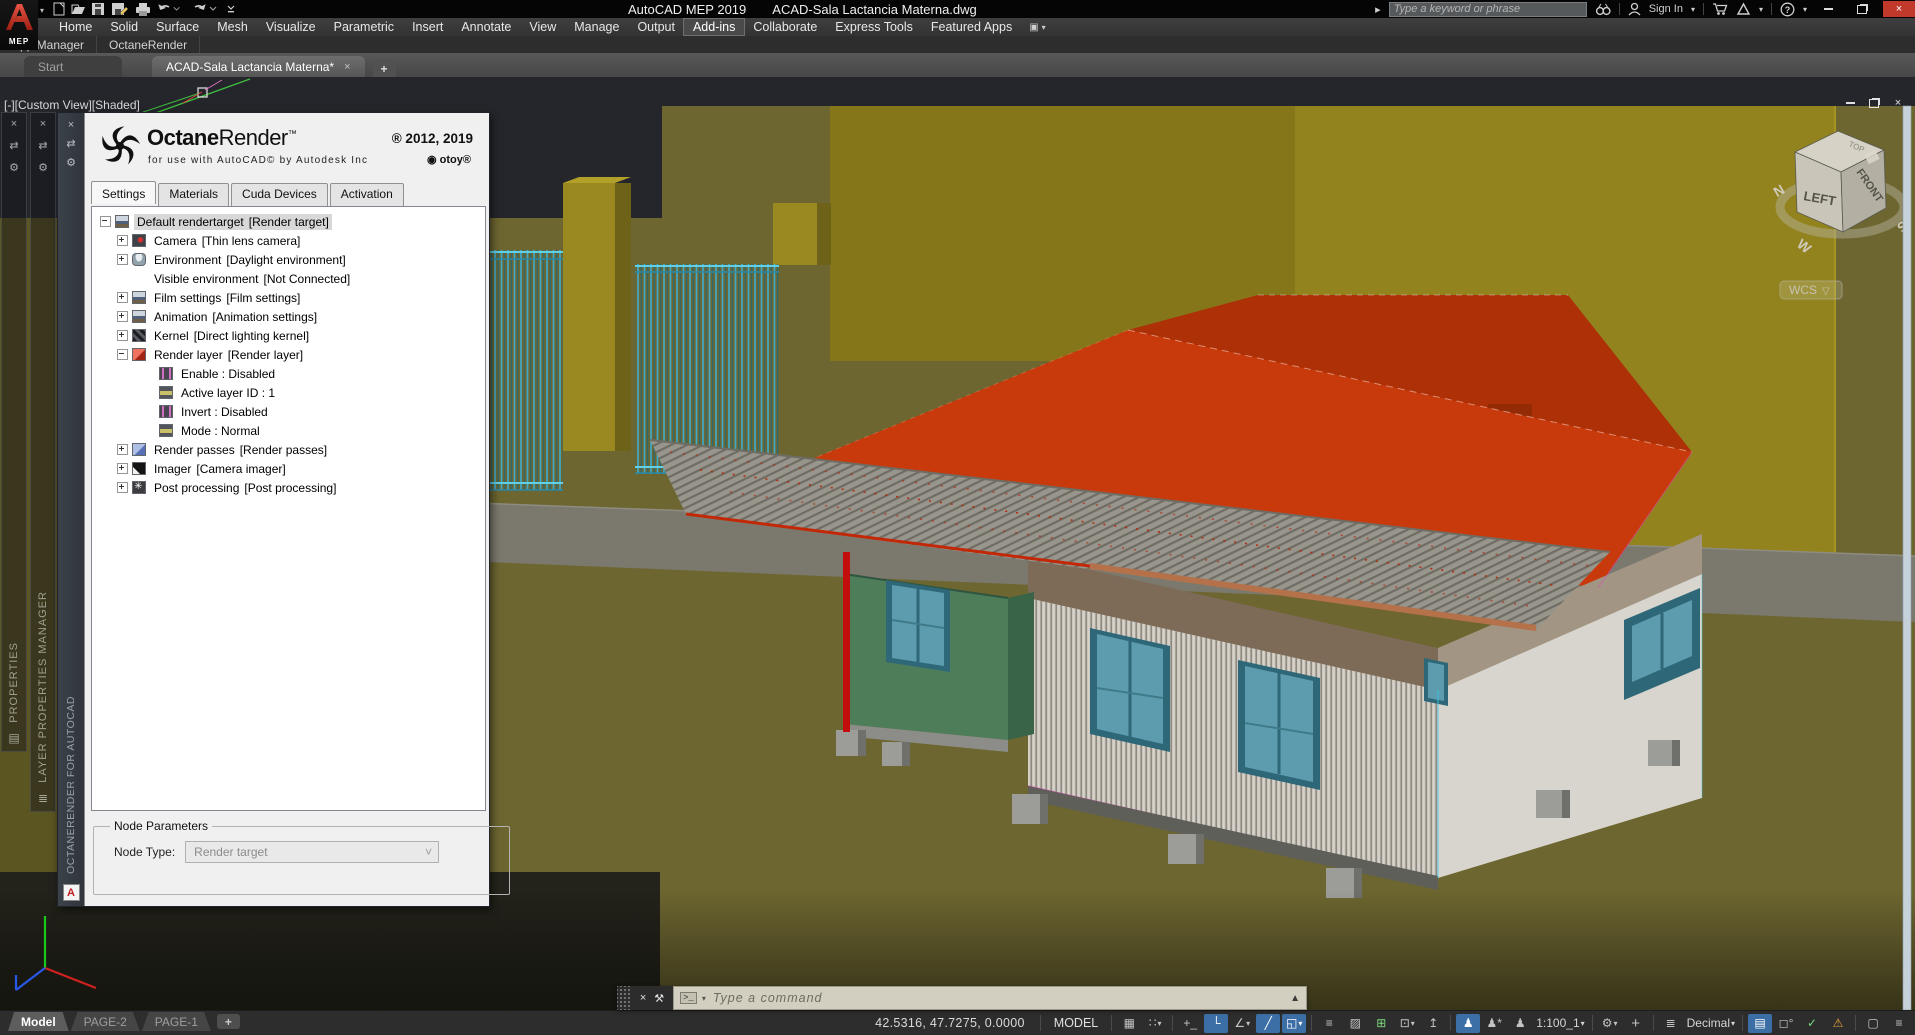 The width and height of the screenshot is (1915, 1035). Describe the element at coordinates (176, 1021) in the screenshot. I see `layout-tab-page-1: PAGE-1` at that location.